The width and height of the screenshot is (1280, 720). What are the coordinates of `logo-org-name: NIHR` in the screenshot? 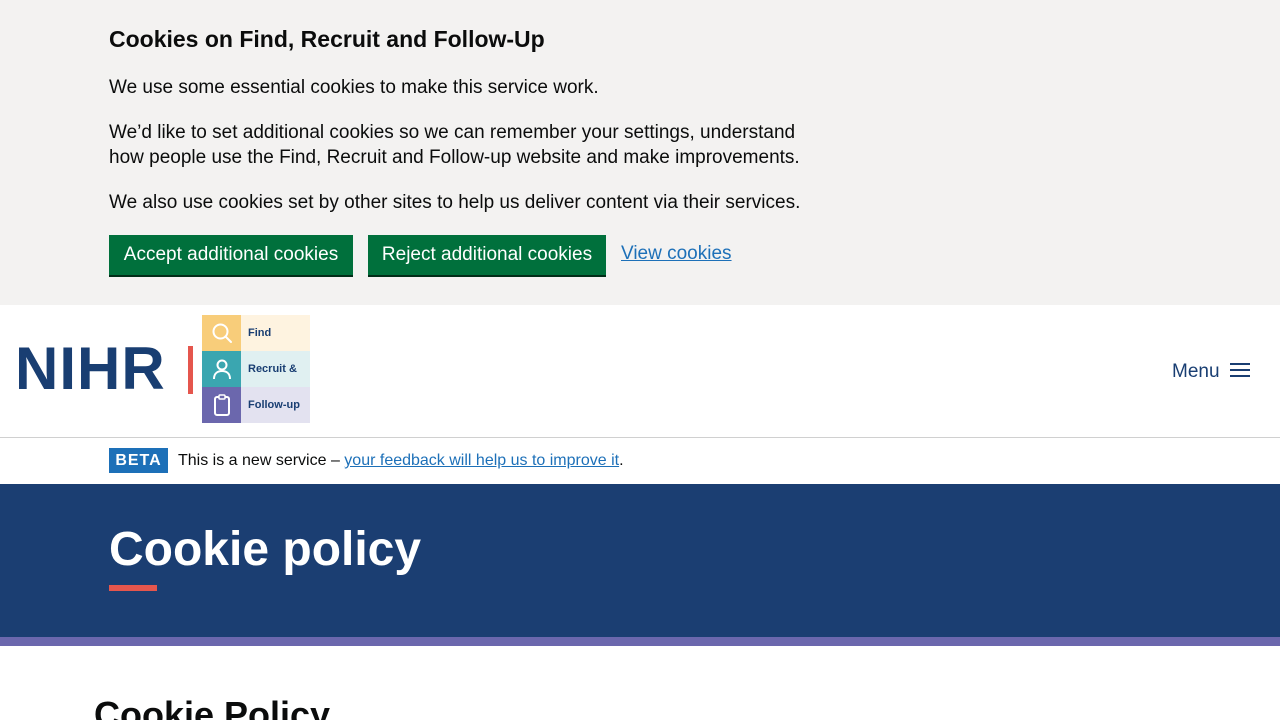 It's located at (90, 368).